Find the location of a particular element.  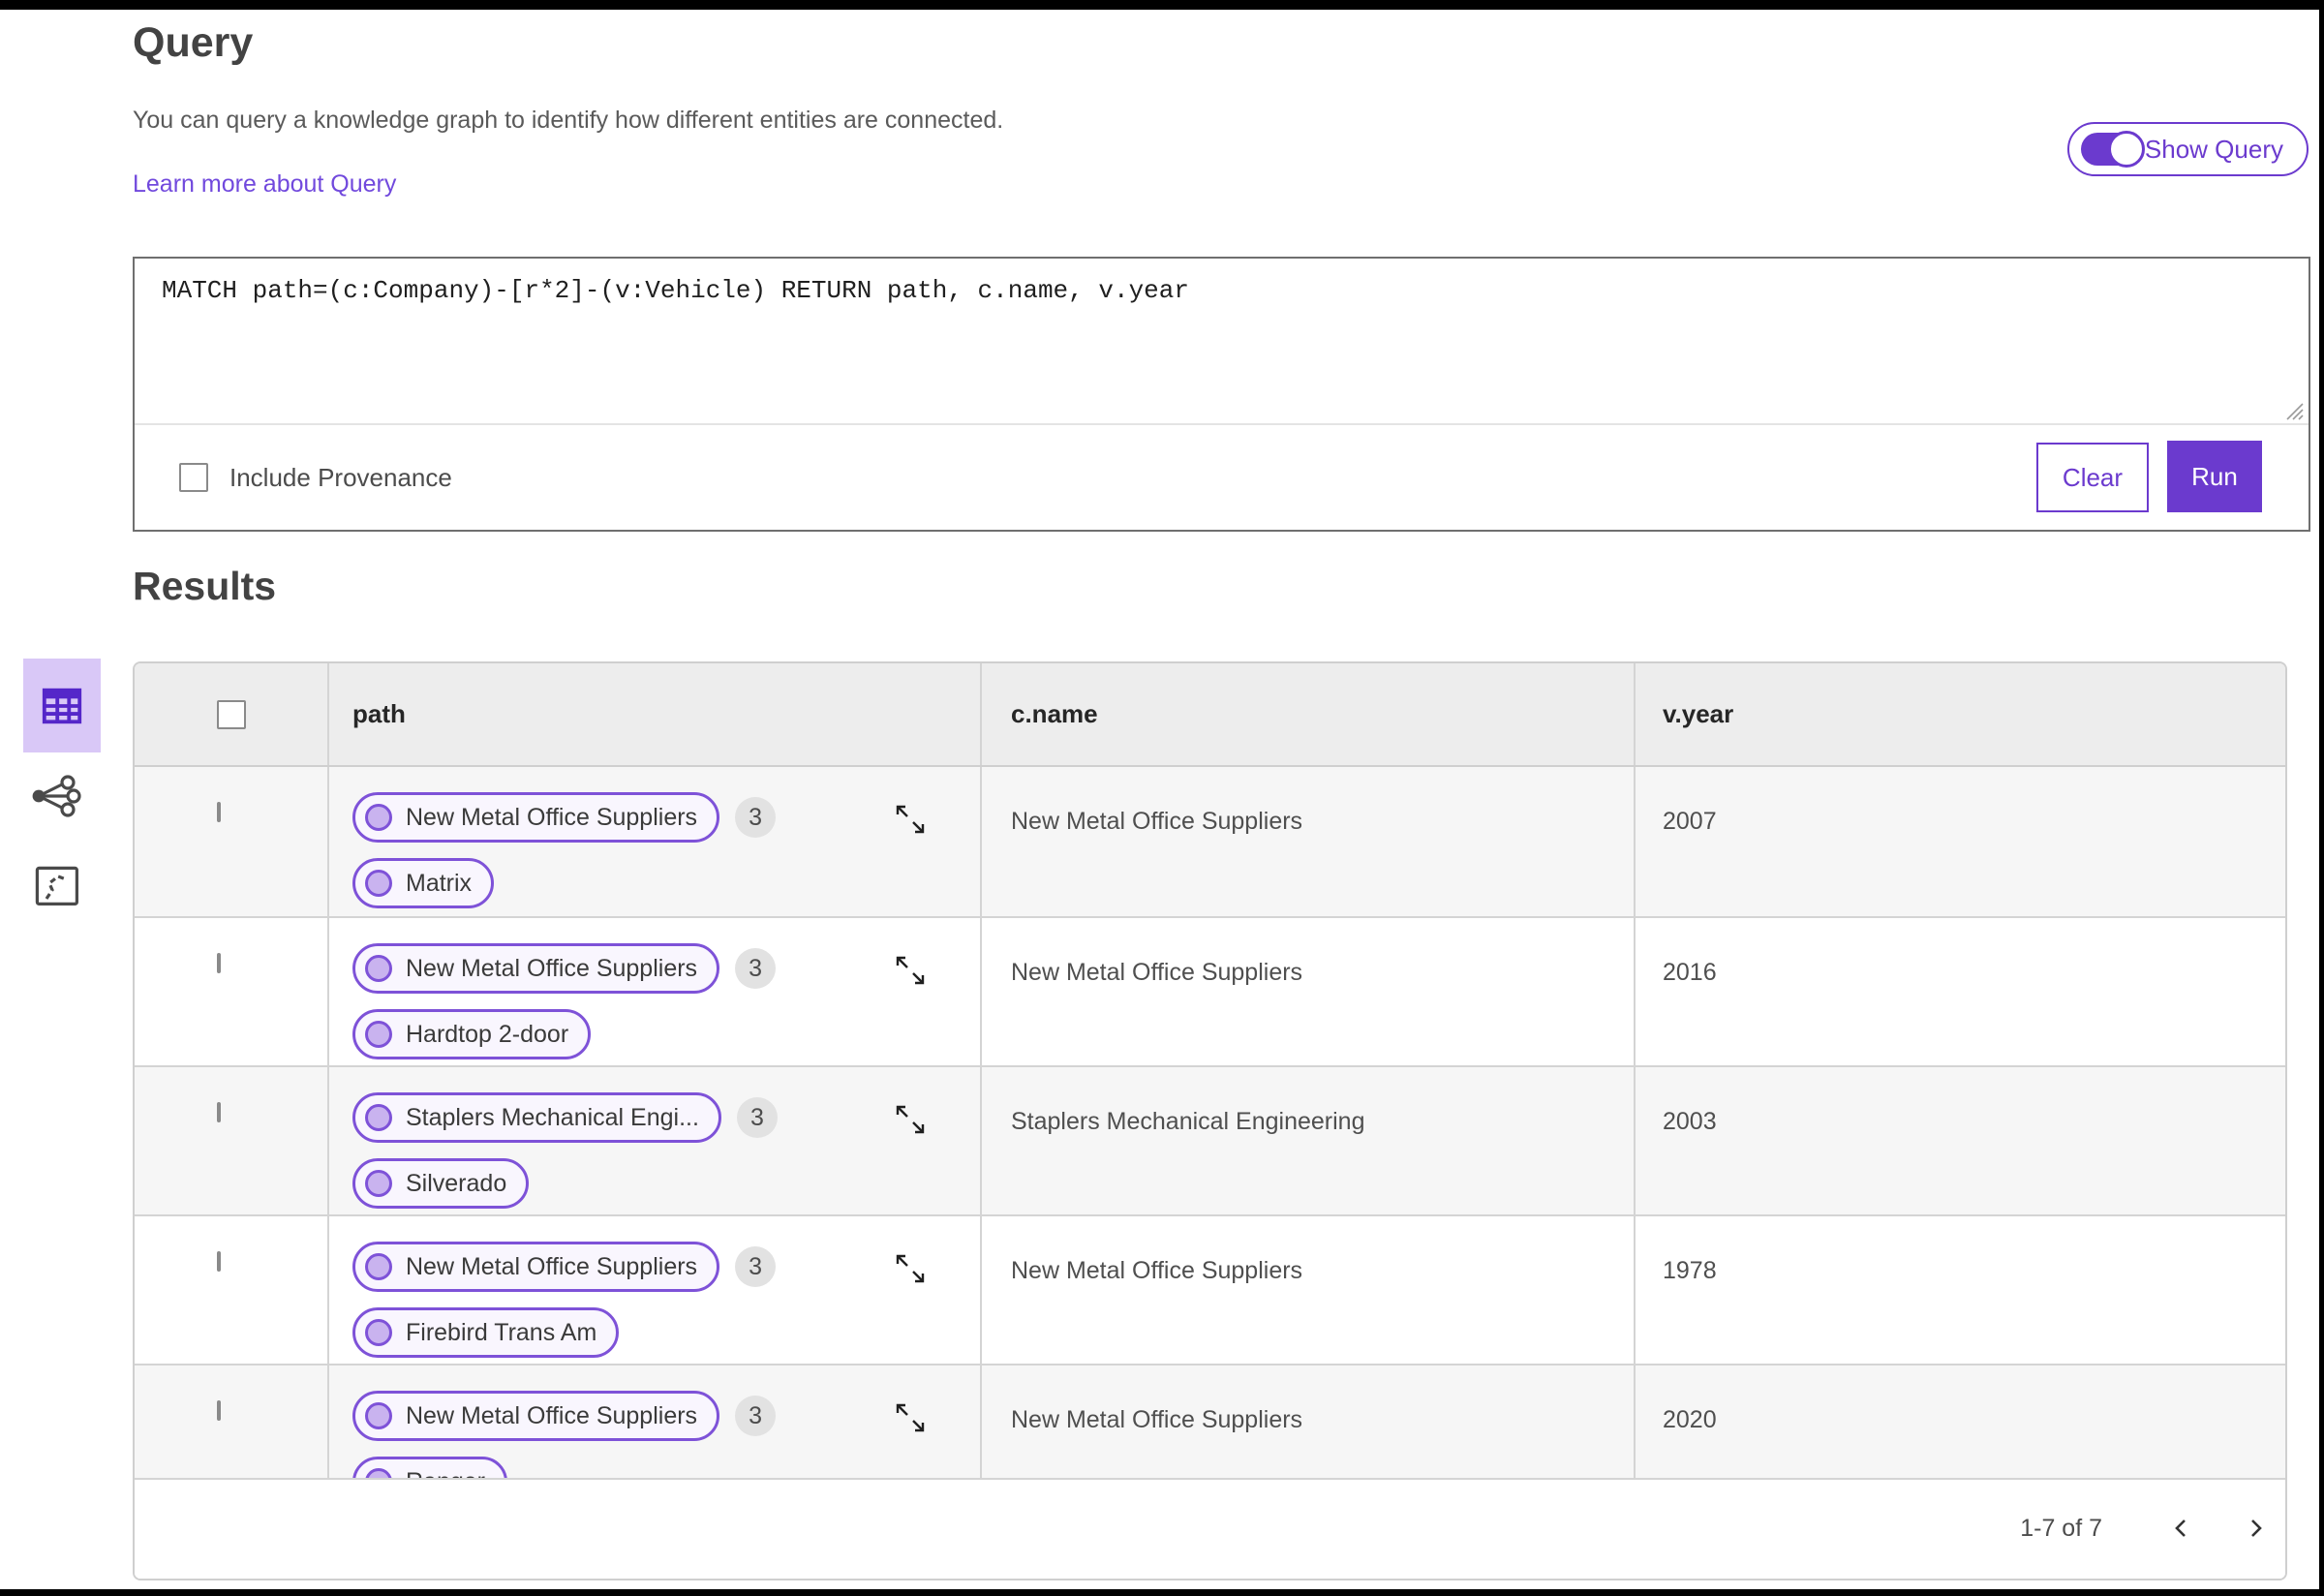

learn-more-link: Learn more about Query is located at coordinates (265, 184).